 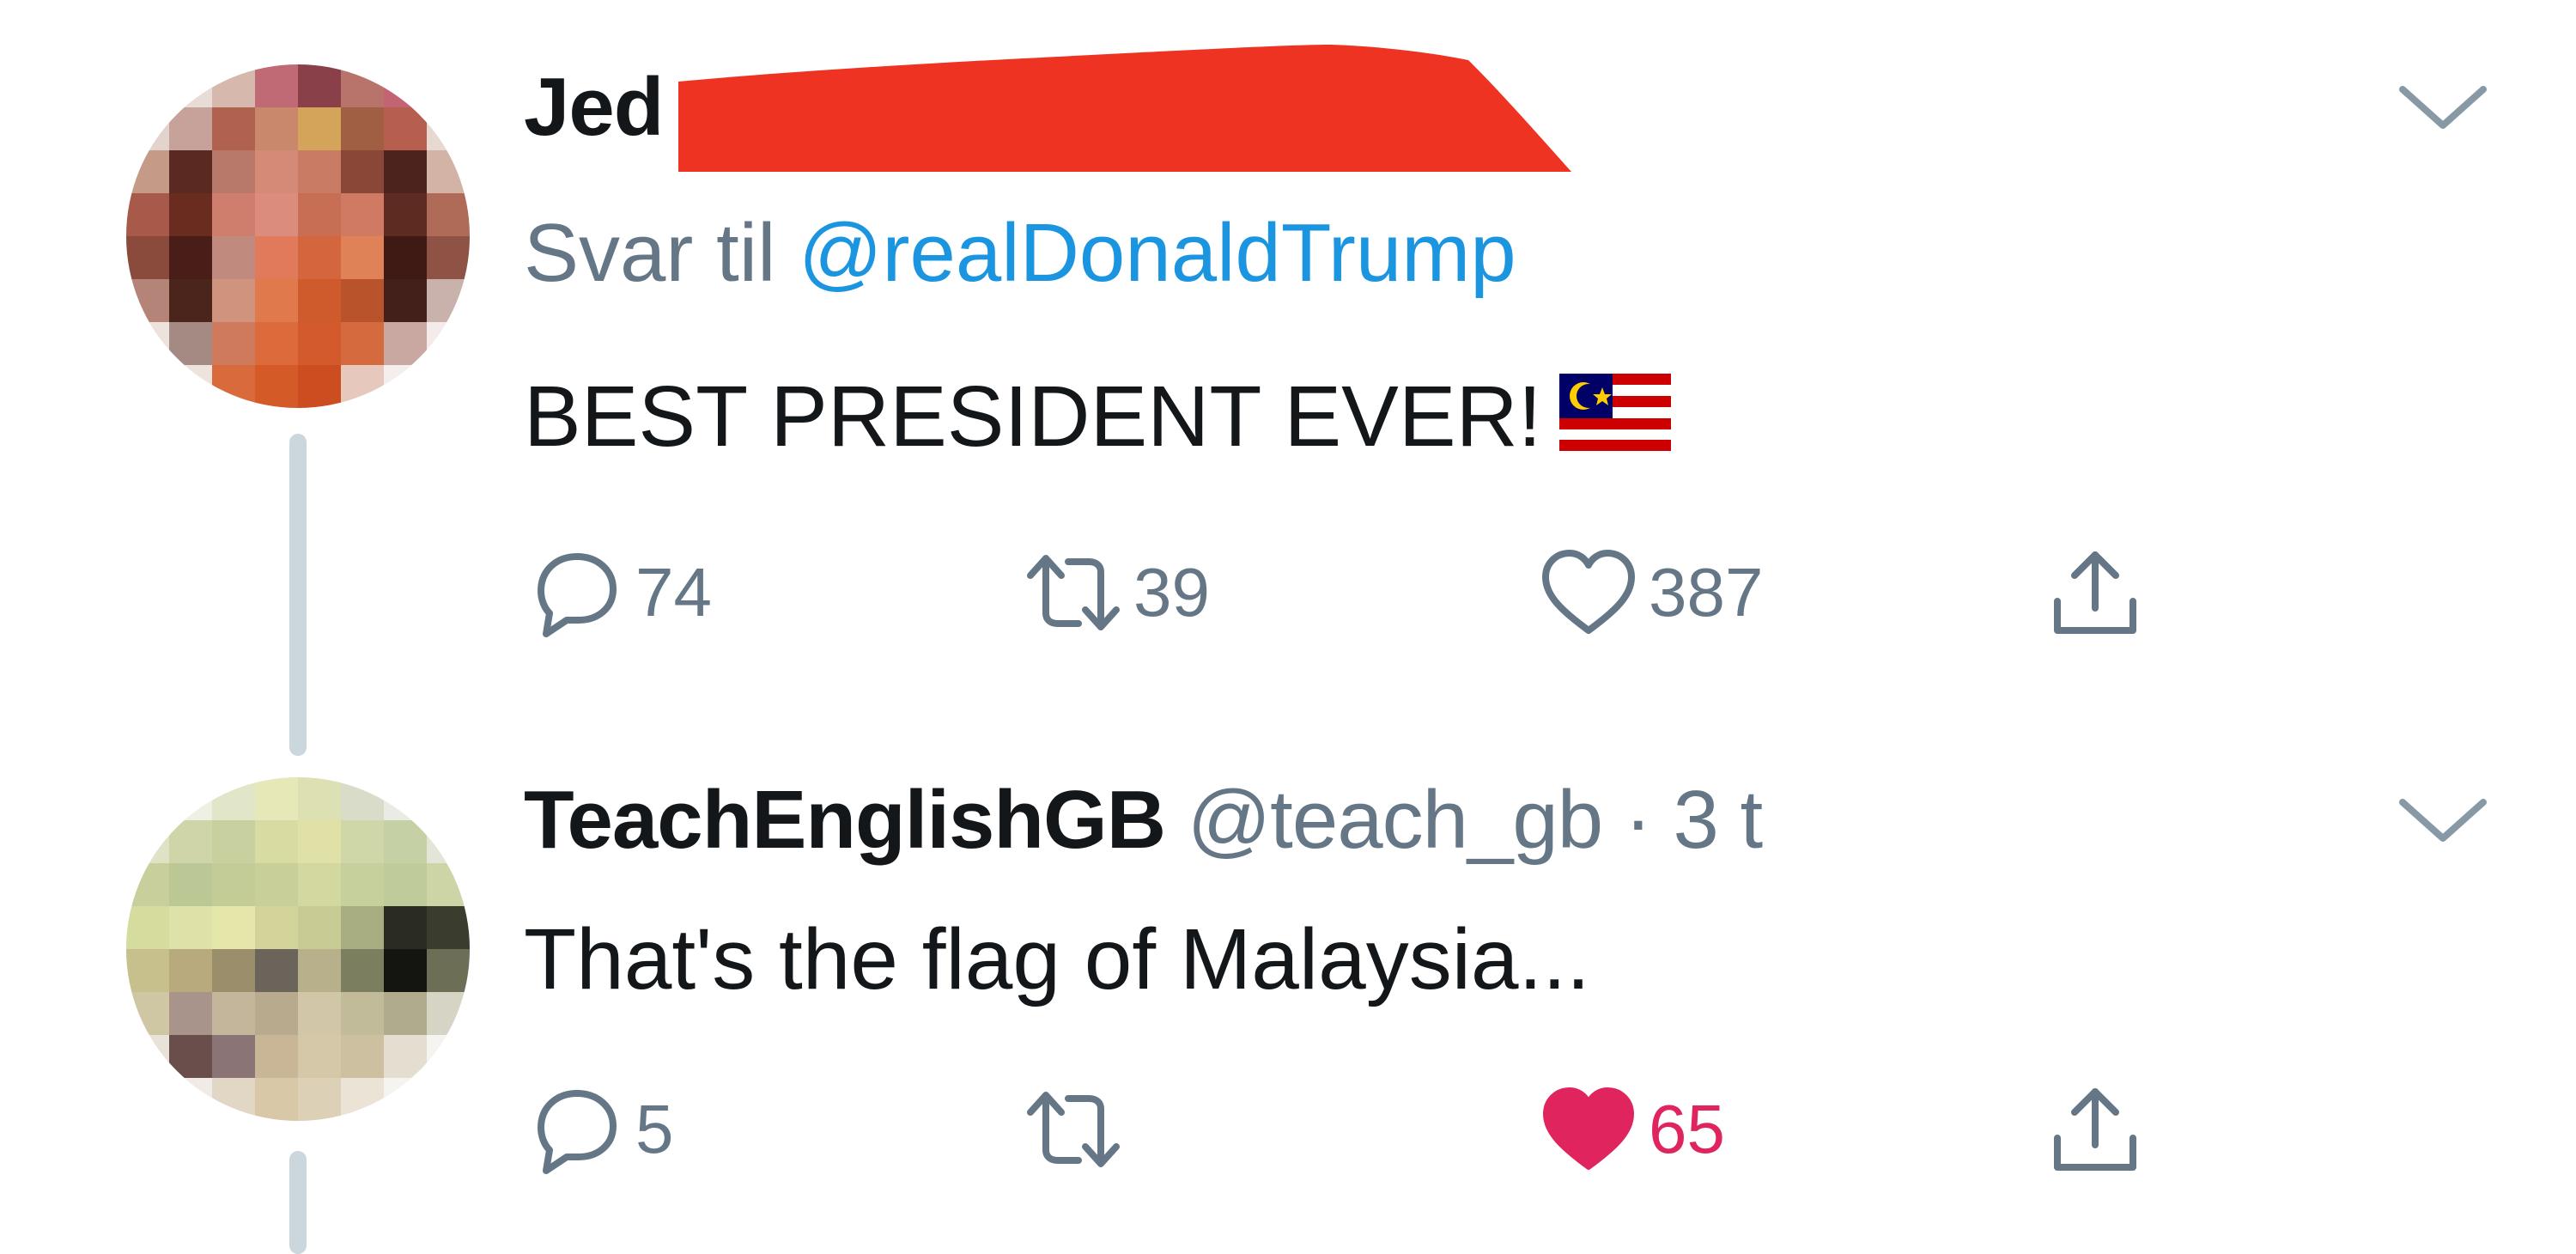 What do you see at coordinates (1158, 253) in the screenshot?
I see `mention-link: @realDonaldTrump` at bounding box center [1158, 253].